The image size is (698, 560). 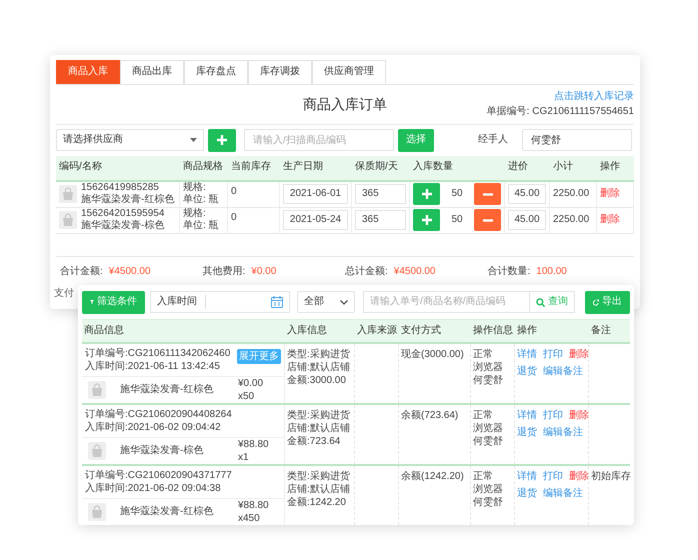 I want to click on order-number: 订单编号:CG2106111342062460, so click(x=157, y=353).